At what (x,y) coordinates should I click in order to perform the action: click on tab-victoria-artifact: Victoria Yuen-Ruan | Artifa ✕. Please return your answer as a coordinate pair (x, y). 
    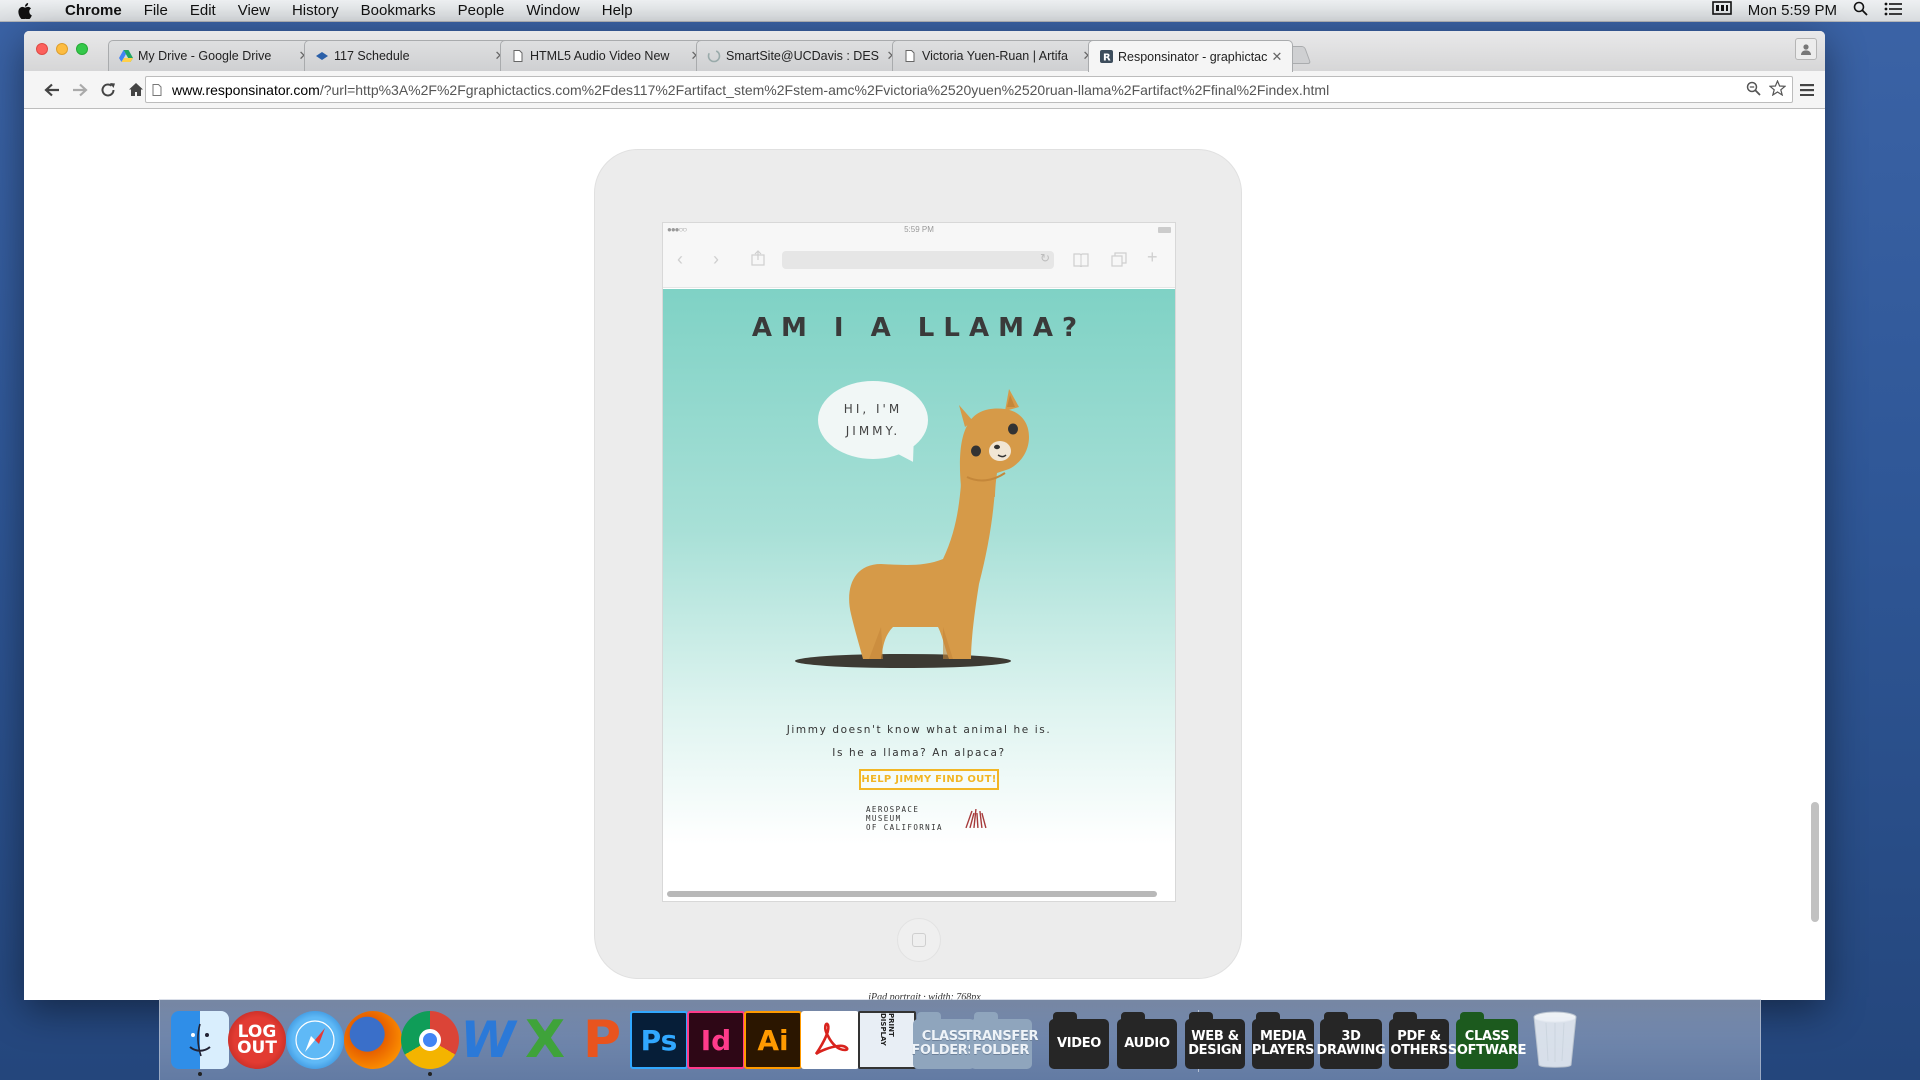
    Looking at the image, I should click on (998, 55).